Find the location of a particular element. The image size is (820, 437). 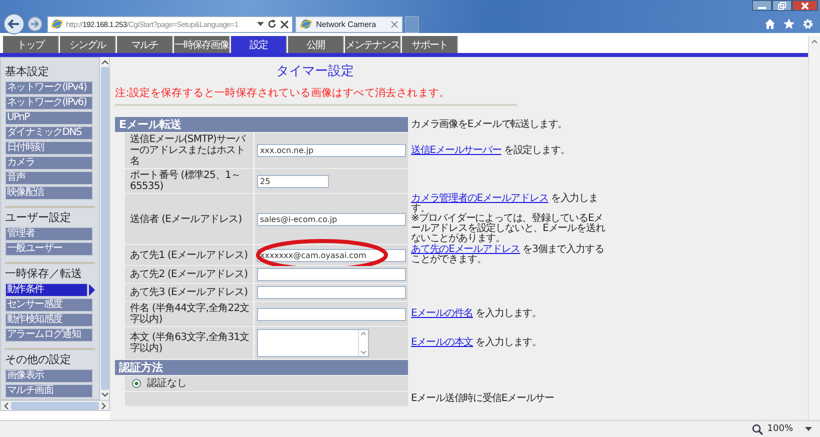

description-text: カメラ管理者のEメールアドレス を入力します。 is located at coordinates (504, 204).